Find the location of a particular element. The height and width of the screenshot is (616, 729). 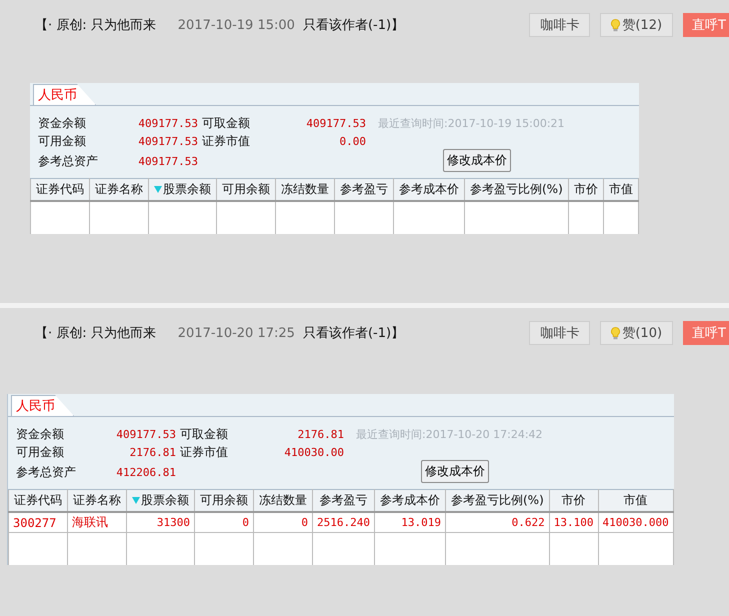

post-time: 2017-10-19 15:00 is located at coordinates (236, 25).